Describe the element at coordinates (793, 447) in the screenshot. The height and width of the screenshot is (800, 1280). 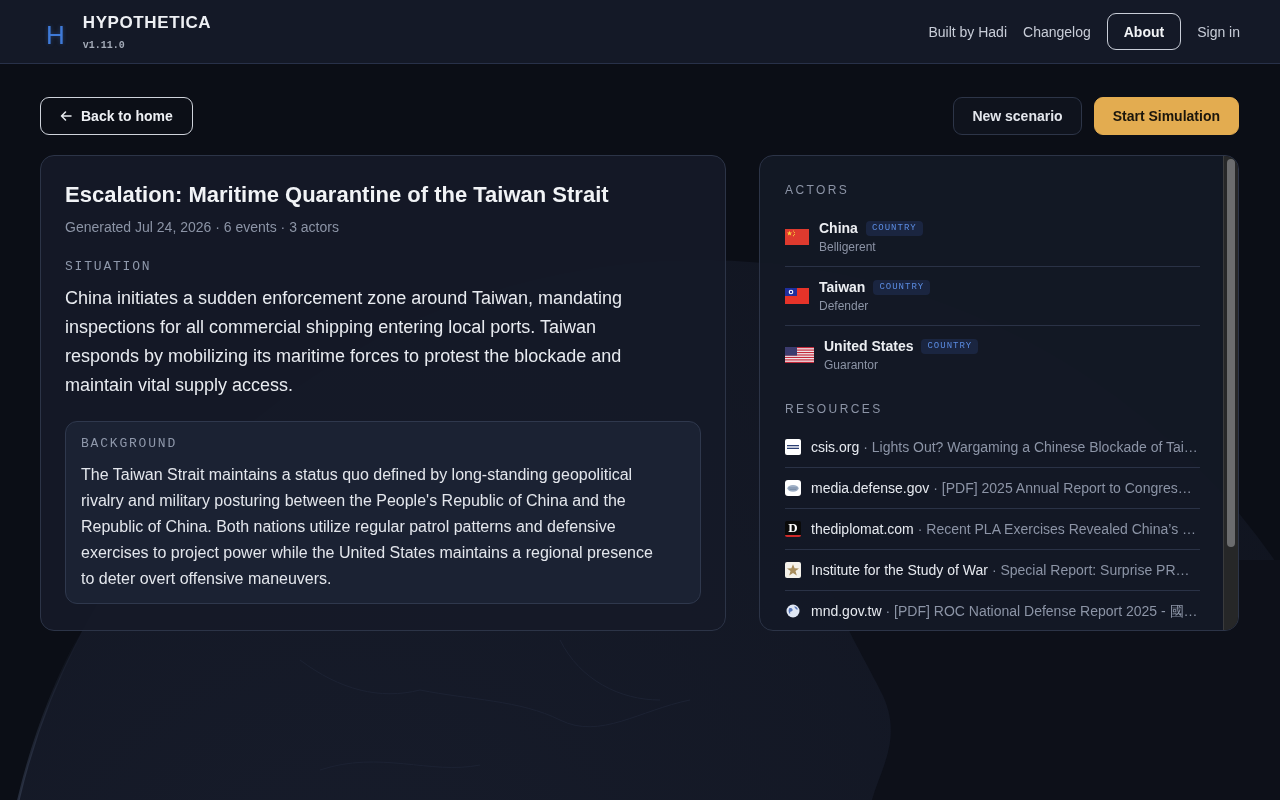
I see `logo-tile-icon` at that location.